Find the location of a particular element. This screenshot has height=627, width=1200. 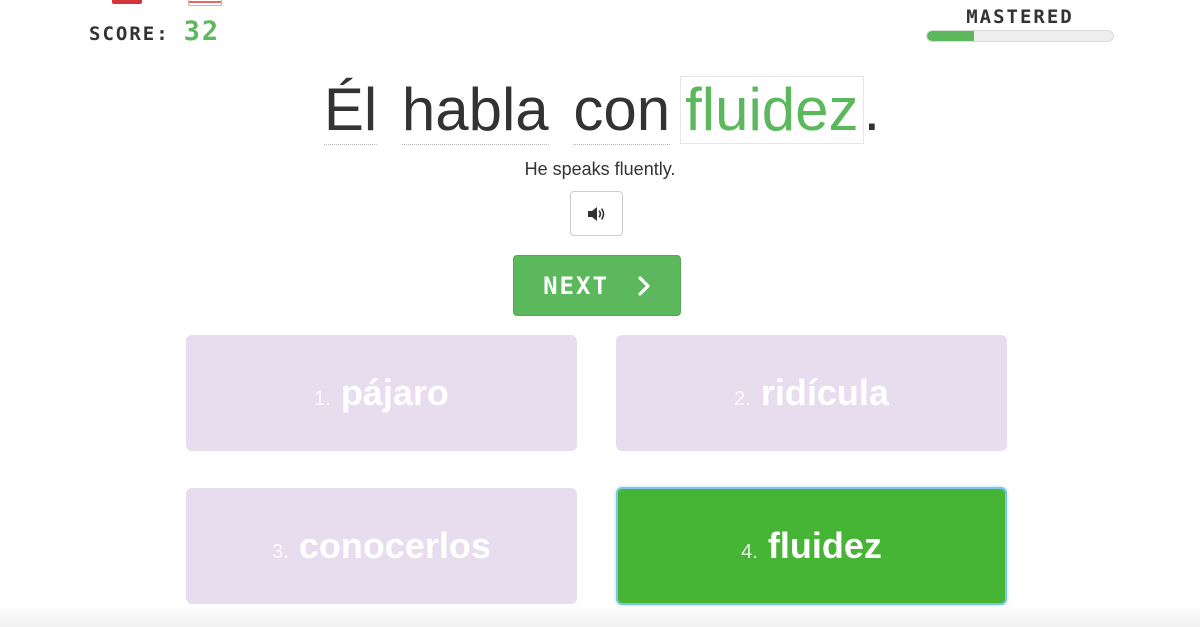

answer-word: fluidez is located at coordinates (772, 110).